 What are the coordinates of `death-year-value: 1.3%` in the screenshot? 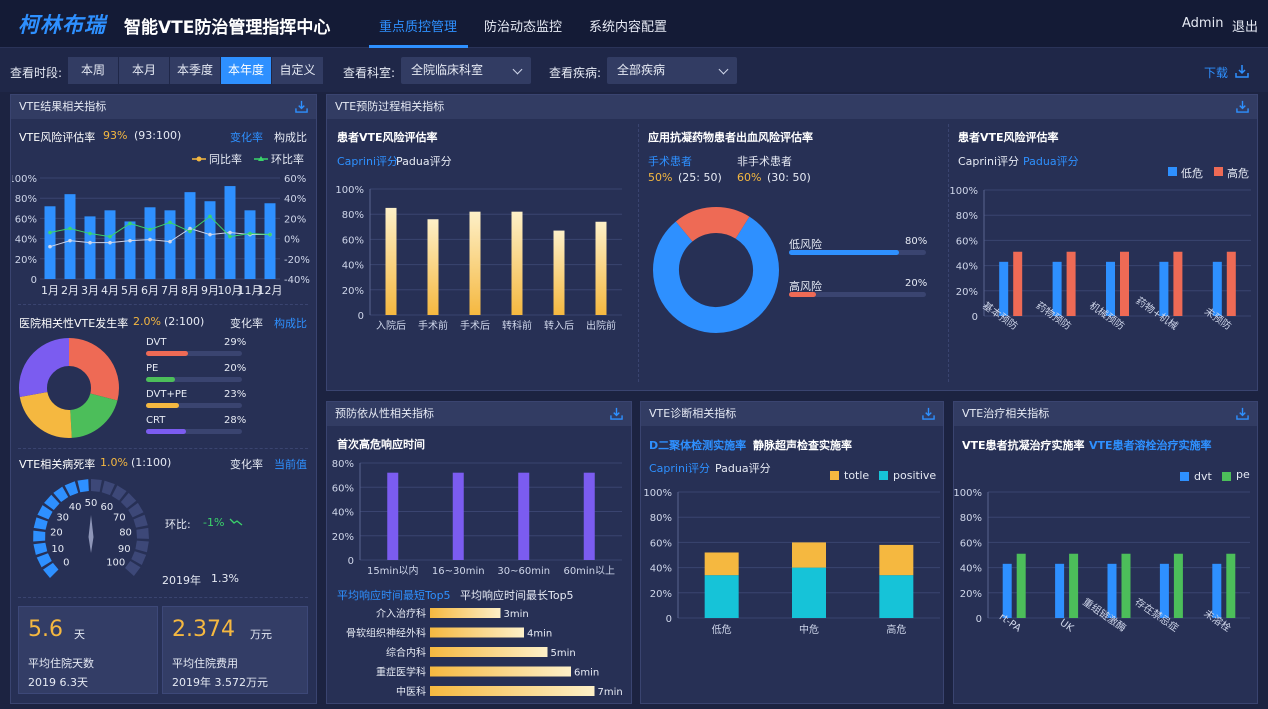 It's located at (225, 578).